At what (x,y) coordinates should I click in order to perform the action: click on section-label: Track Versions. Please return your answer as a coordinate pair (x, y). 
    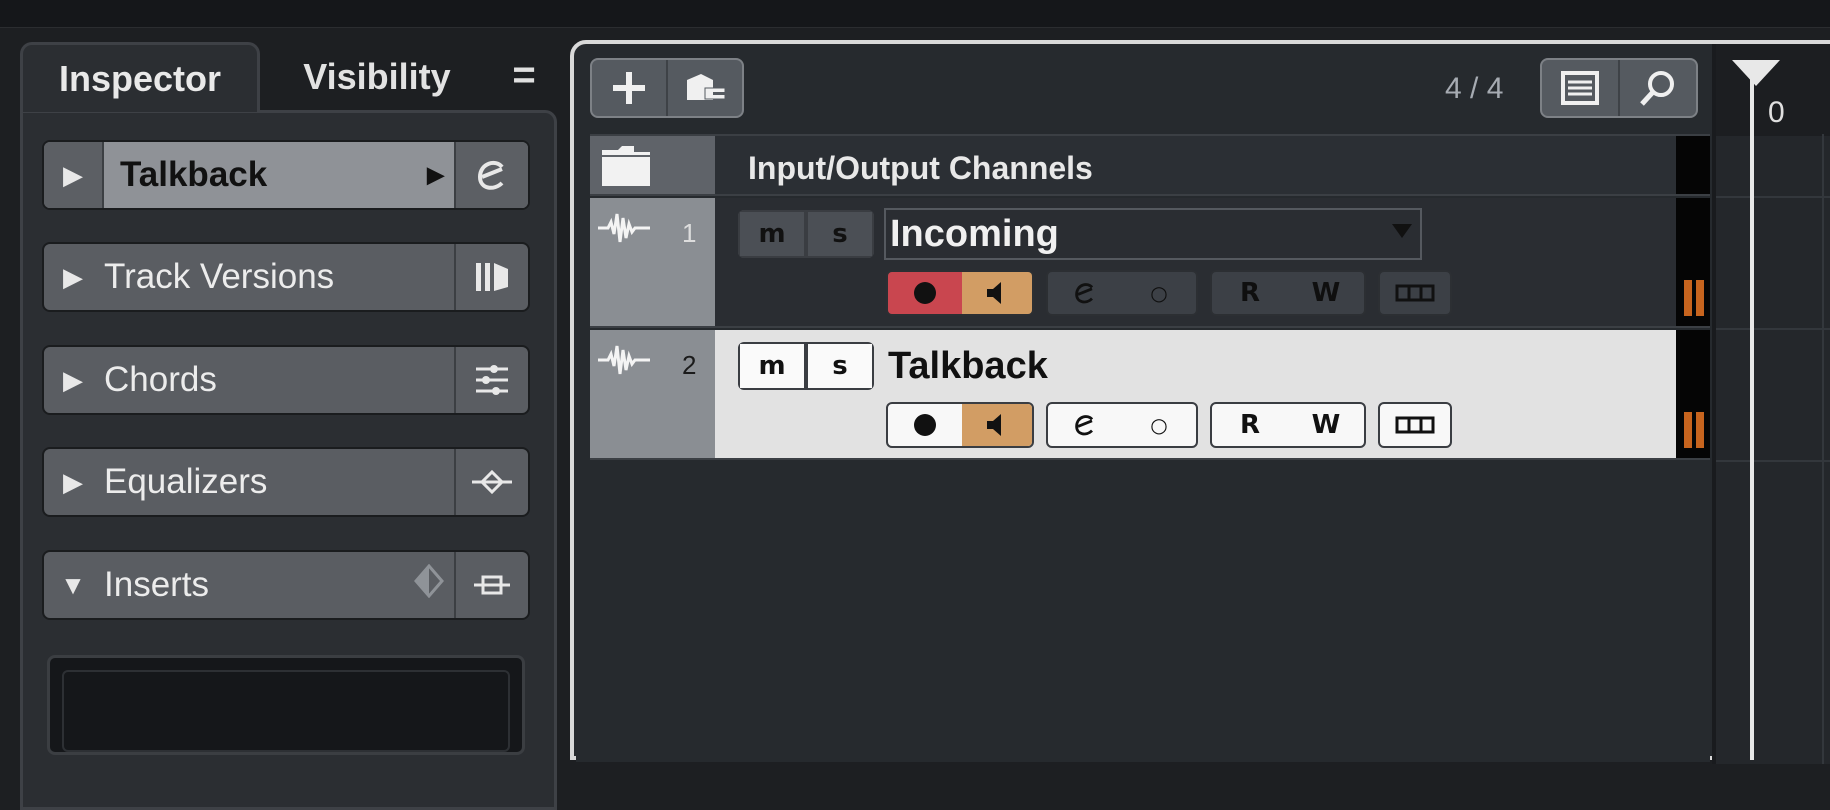
    Looking at the image, I should click on (219, 276).